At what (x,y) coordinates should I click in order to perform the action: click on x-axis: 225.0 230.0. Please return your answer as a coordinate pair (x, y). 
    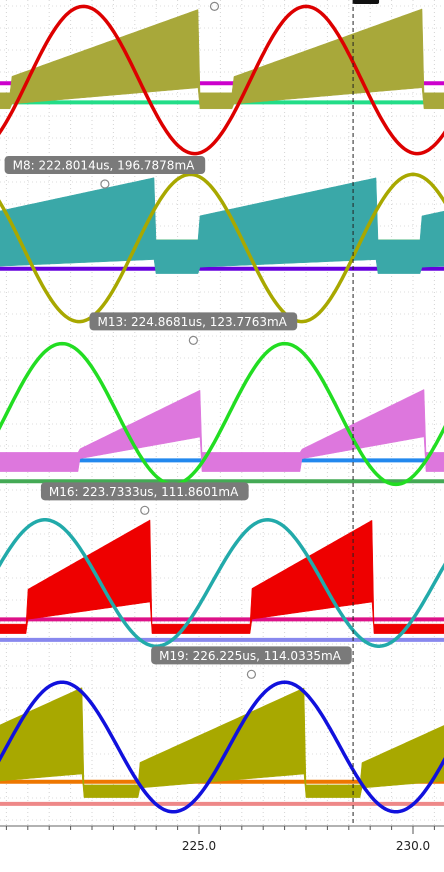
    Looking at the image, I should click on (222, 839).